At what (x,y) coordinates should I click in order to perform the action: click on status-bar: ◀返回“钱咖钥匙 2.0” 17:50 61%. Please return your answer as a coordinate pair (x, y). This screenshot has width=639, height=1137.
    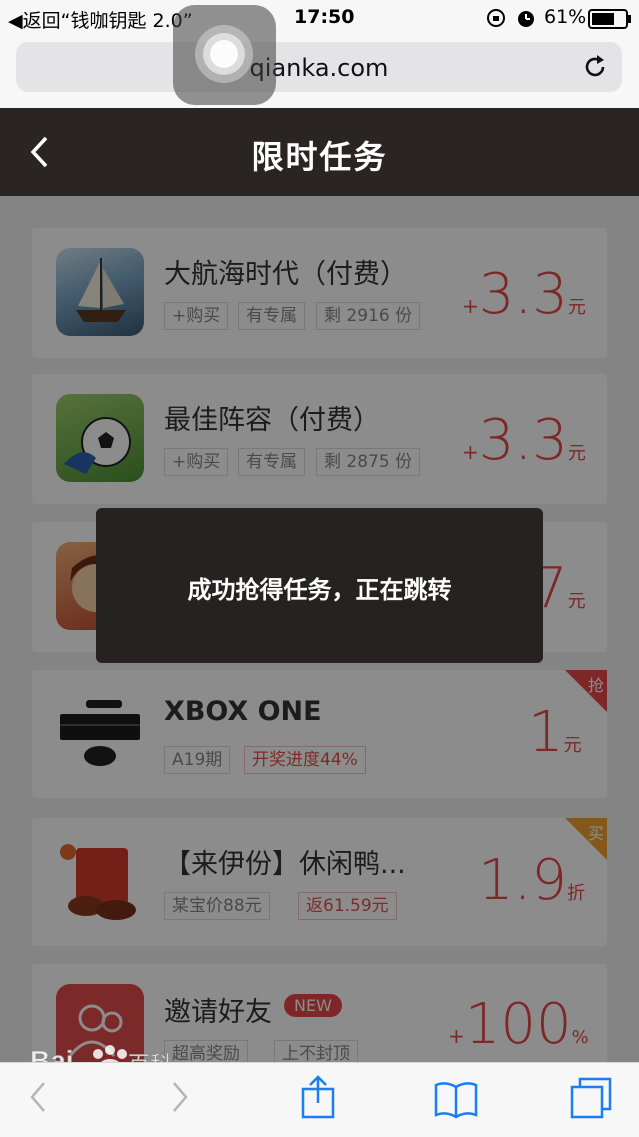
    Looking at the image, I should click on (319, 18).